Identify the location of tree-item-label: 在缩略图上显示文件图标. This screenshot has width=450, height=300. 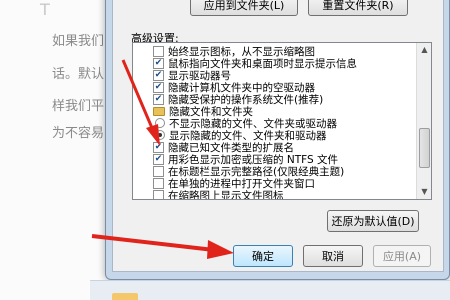
(226, 194).